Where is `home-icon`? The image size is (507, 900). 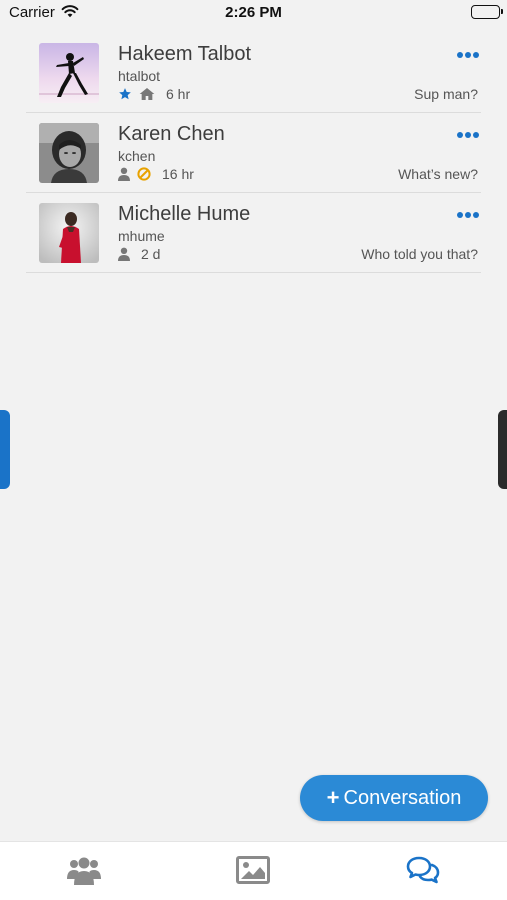
home-icon is located at coordinates (147, 94).